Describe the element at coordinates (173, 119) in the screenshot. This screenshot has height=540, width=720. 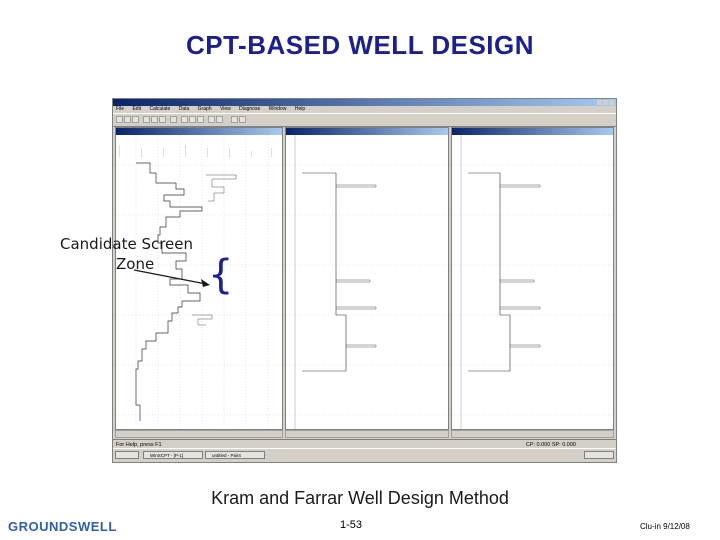
I see `print-icon` at that location.